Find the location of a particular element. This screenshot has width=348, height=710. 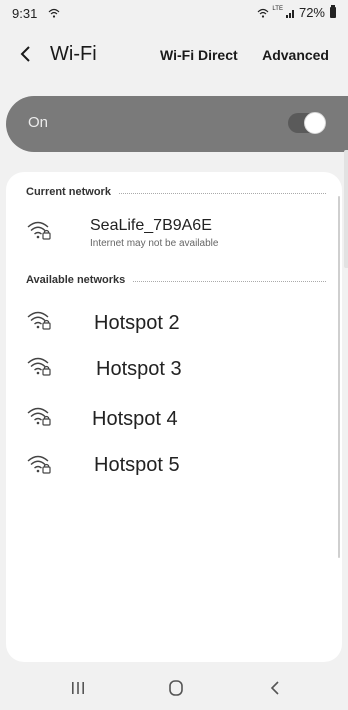

current-network-heading: Current network is located at coordinates (176, 192).